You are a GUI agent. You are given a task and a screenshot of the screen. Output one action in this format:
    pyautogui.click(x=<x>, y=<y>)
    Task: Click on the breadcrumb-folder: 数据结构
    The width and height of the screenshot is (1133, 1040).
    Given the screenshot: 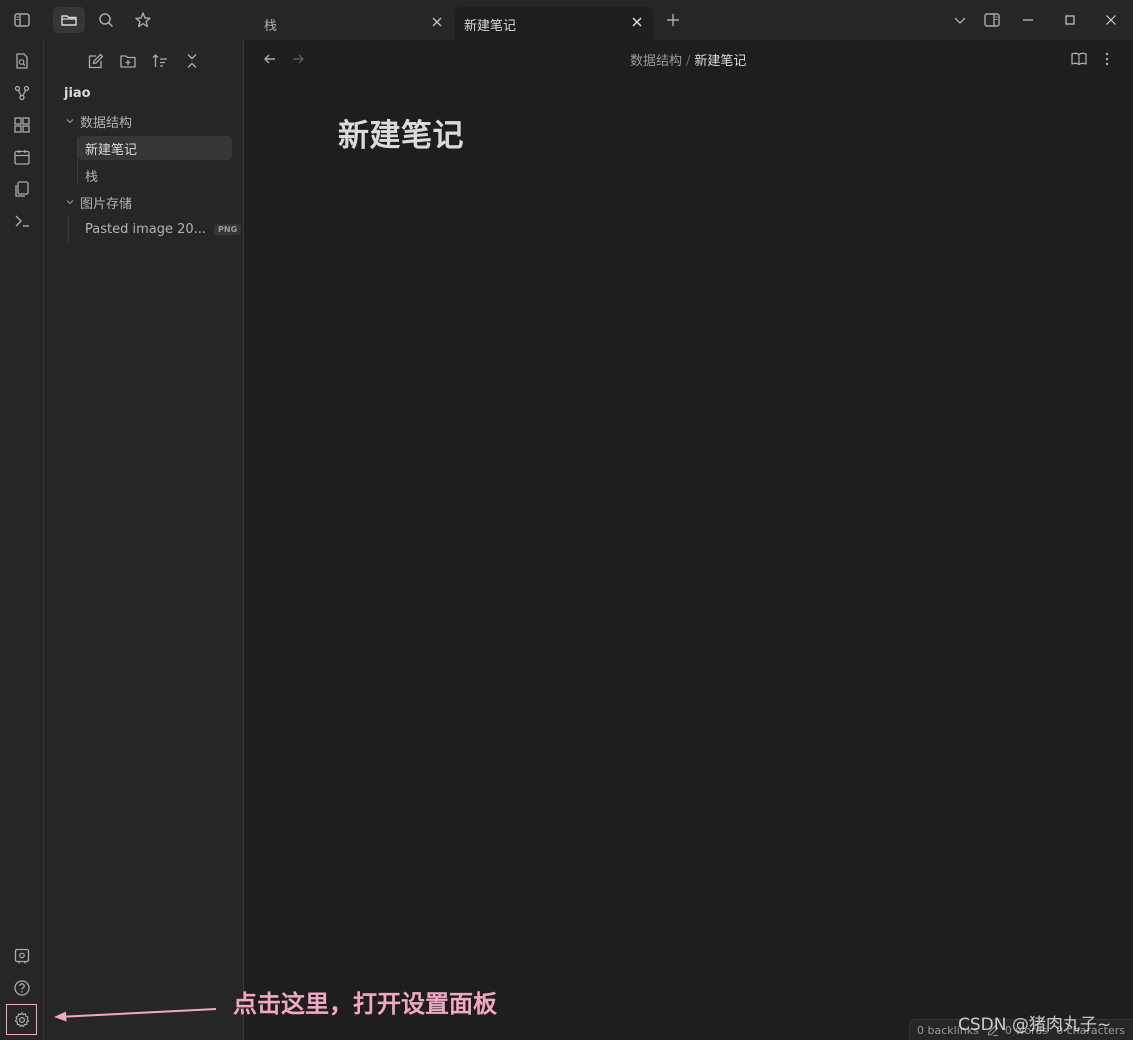 What is the action you would take?
    pyautogui.click(x=656, y=61)
    